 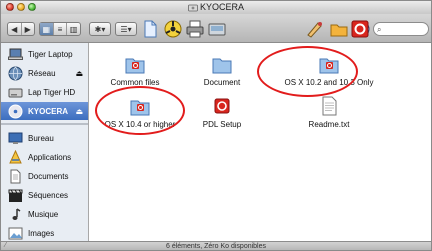 What do you see at coordinates (222, 106) in the screenshot?
I see `kyocera-app-icon` at bounding box center [222, 106].